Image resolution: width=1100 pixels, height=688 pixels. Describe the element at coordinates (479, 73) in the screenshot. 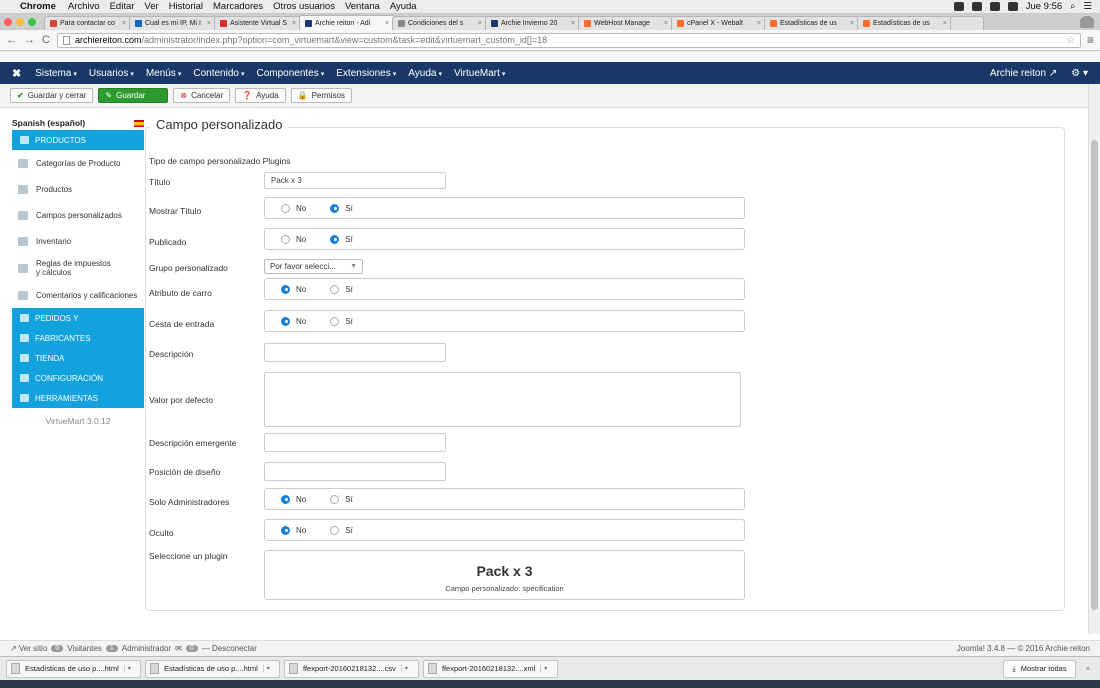

I see `nav-virtuemart: VirtueMart ▾` at that location.